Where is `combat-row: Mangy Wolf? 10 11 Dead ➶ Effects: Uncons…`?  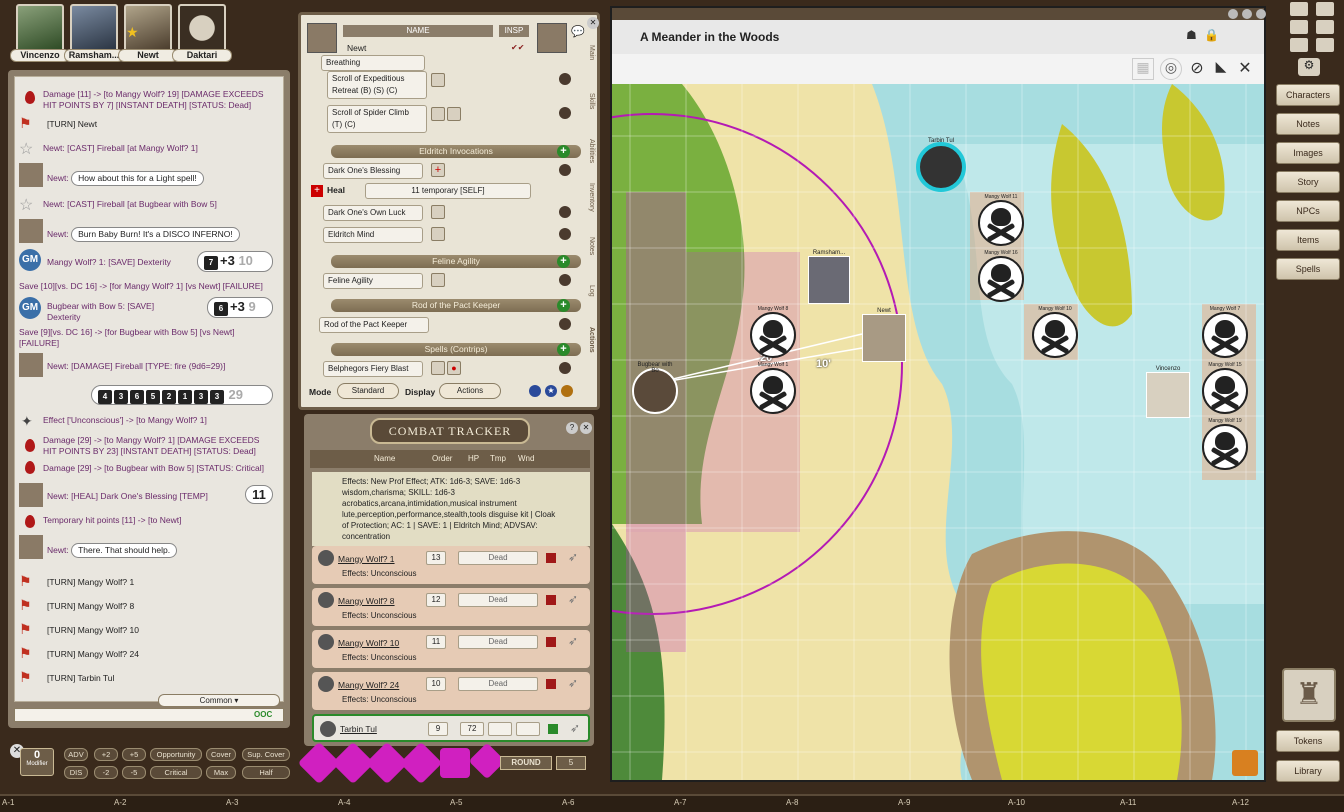 combat-row: Mangy Wolf? 10 11 Dead ➶ Effects: Uncons… is located at coordinates (451, 649).